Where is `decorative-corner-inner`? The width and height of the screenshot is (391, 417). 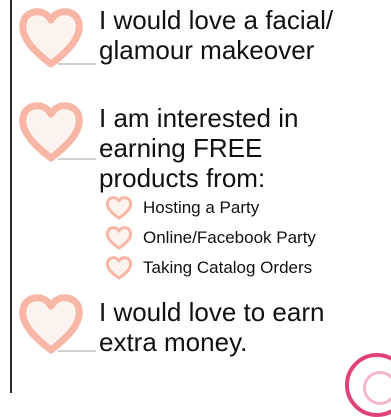 decorative-corner-inner is located at coordinates (377, 388).